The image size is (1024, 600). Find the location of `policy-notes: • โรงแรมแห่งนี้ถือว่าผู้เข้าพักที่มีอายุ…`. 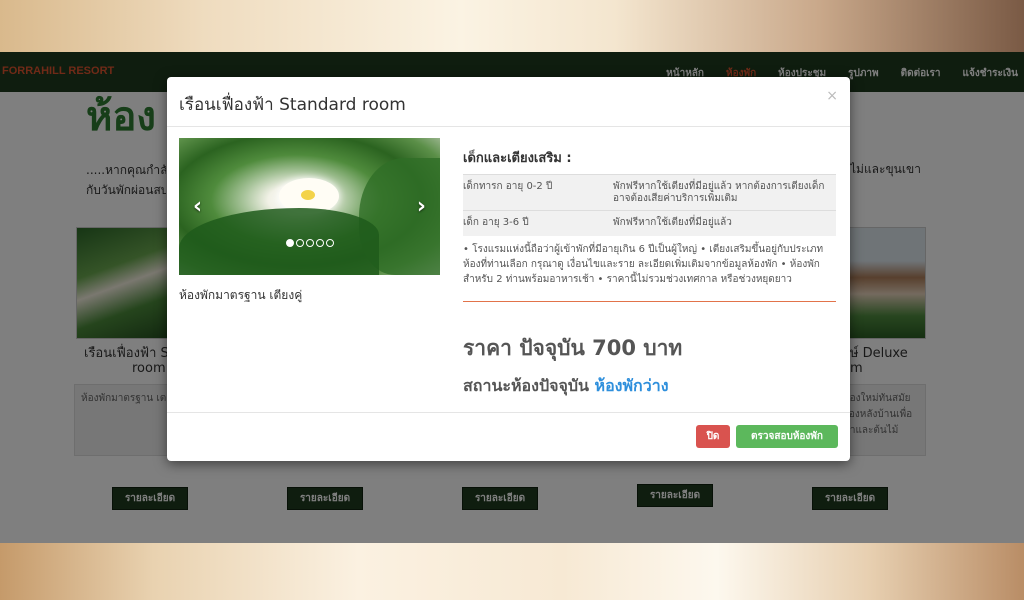

policy-notes: • โรงแรมแห่งนี้ถือว่าผู้เข้าพักที่มีอายุ… is located at coordinates (643, 264).